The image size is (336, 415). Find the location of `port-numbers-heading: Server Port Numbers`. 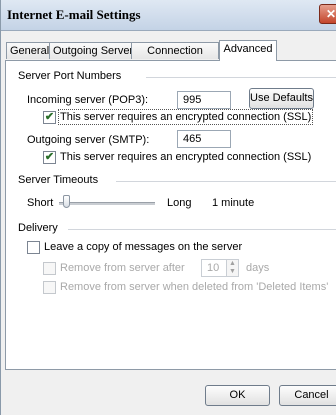

port-numbers-heading: Server Port Numbers is located at coordinates (70, 76).